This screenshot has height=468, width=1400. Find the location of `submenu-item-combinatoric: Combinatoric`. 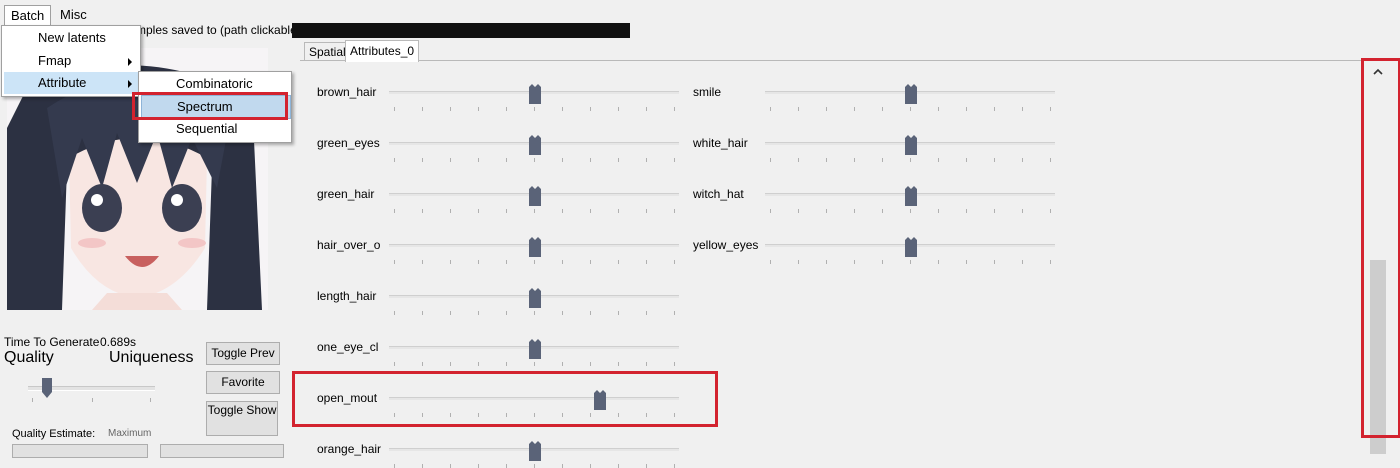

submenu-item-combinatoric: Combinatoric is located at coordinates (215, 84).